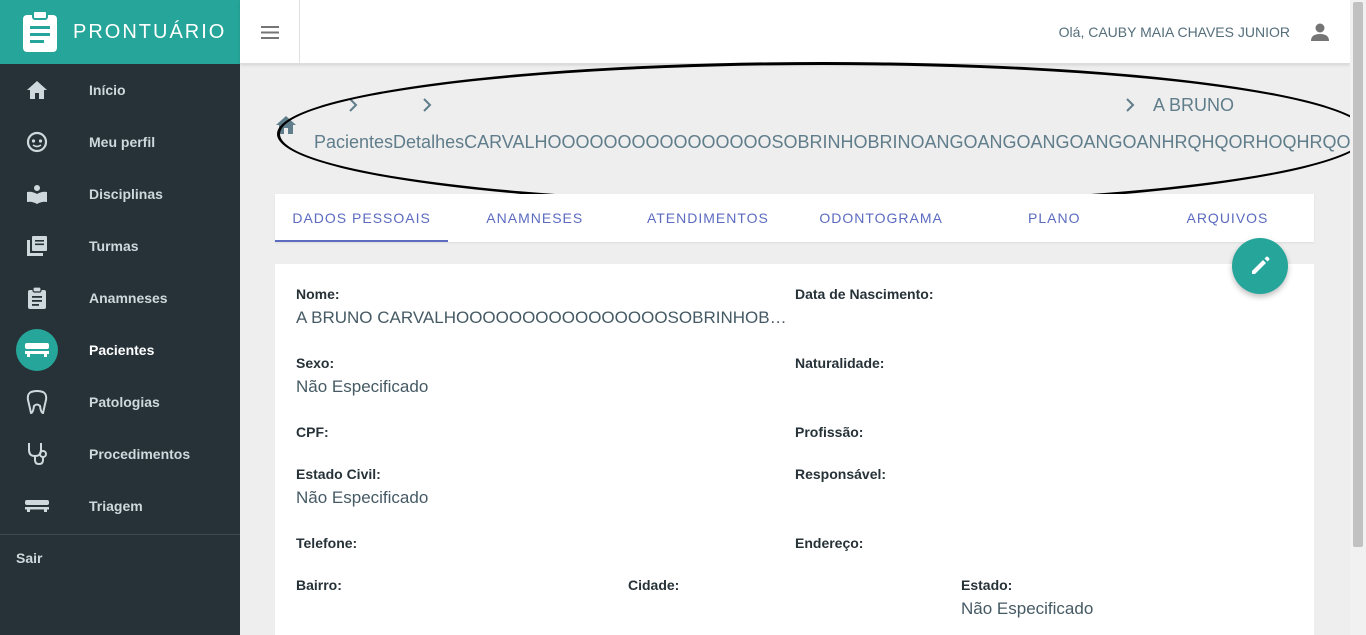  I want to click on field-cpf: CPF:, so click(312, 432).